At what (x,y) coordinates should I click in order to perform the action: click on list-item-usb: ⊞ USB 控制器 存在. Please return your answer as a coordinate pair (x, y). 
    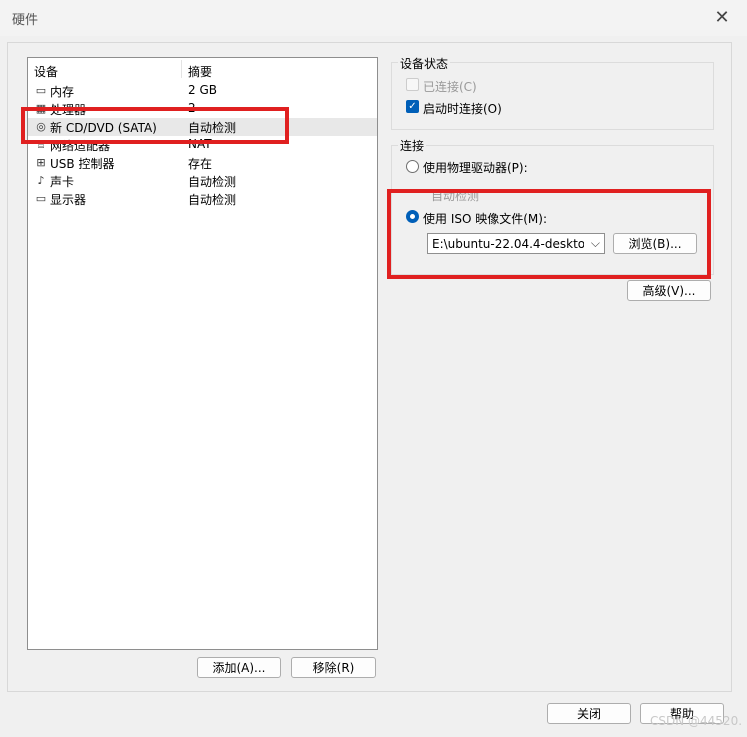
    Looking at the image, I should click on (202, 163).